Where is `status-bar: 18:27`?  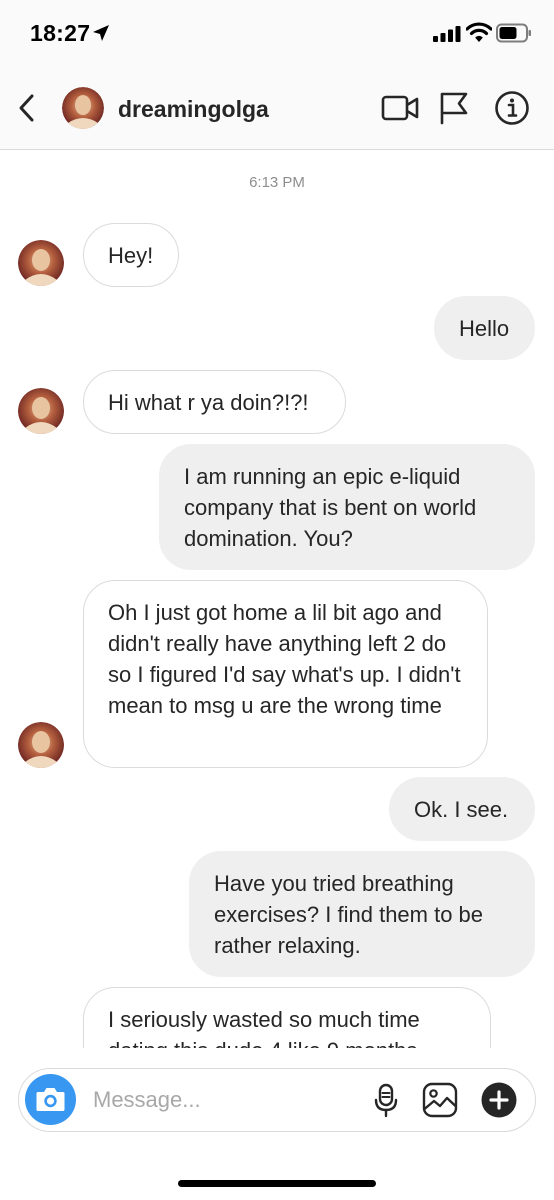 status-bar: 18:27 is located at coordinates (277, 34).